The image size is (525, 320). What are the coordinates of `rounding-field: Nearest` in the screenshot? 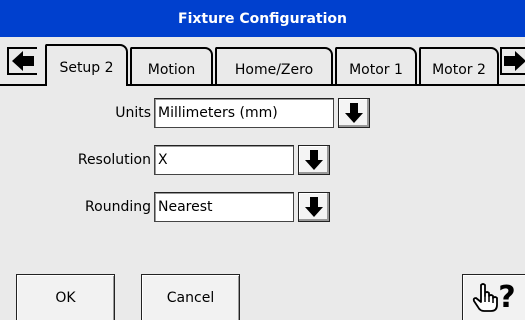 It's located at (224, 207).